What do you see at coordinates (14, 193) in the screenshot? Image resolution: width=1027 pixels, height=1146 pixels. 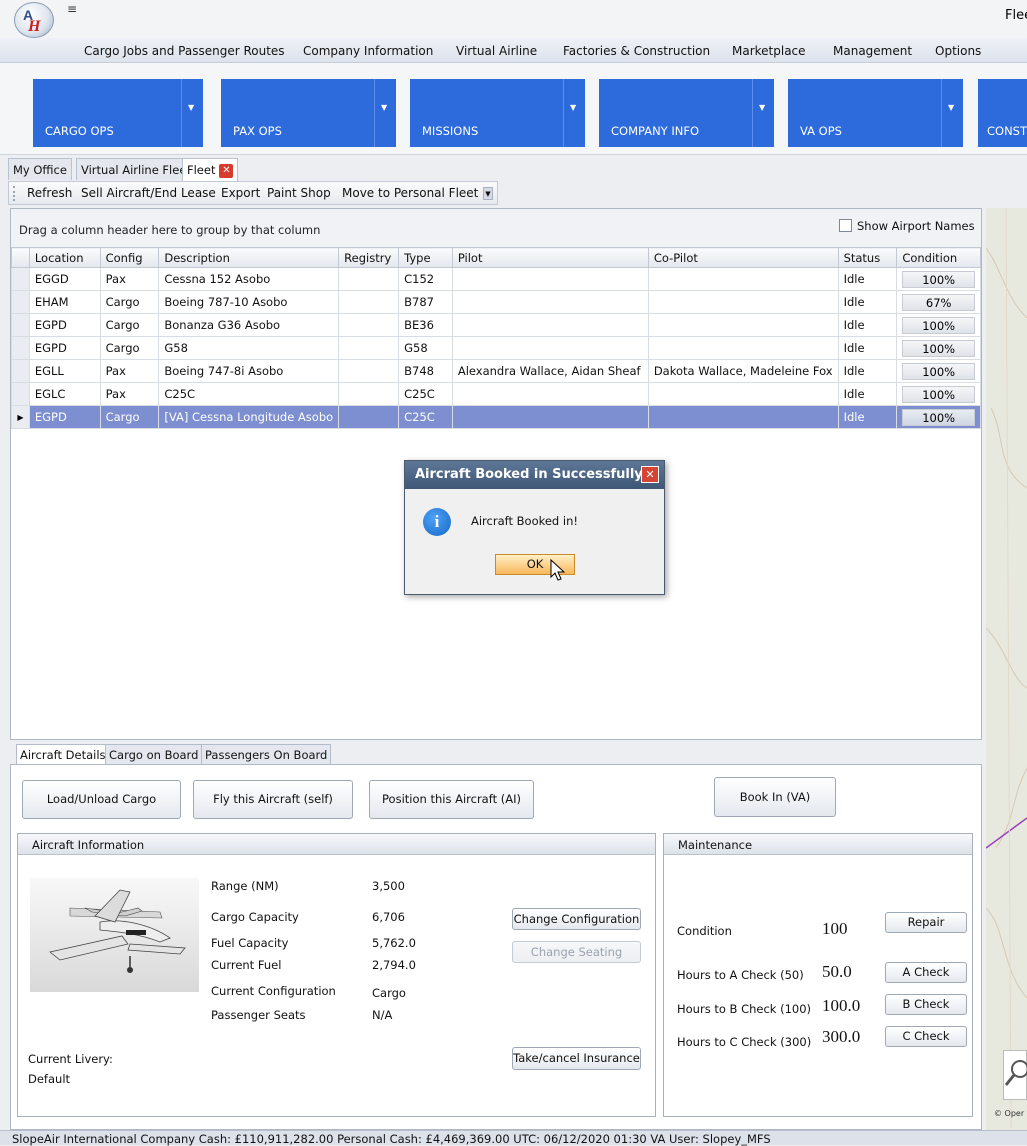 I see `toolbar-grip-icon` at bounding box center [14, 193].